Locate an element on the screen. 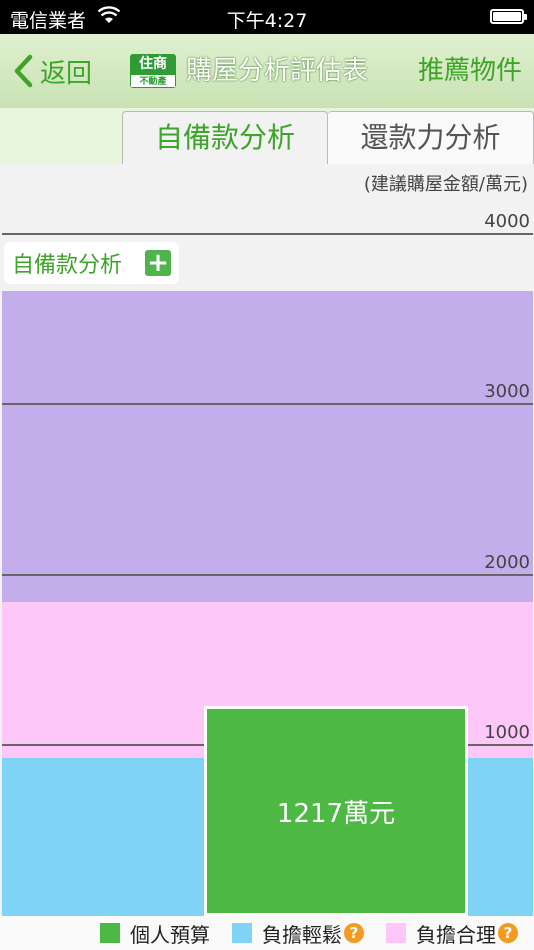  plus-icon: + is located at coordinates (158, 263).